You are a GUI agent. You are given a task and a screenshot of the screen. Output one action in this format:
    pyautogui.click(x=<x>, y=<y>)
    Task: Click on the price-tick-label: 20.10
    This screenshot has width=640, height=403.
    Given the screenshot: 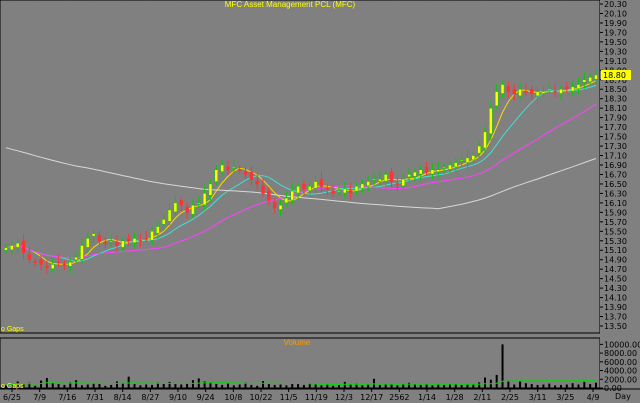 What is the action you would take?
    pyautogui.click(x=615, y=13)
    